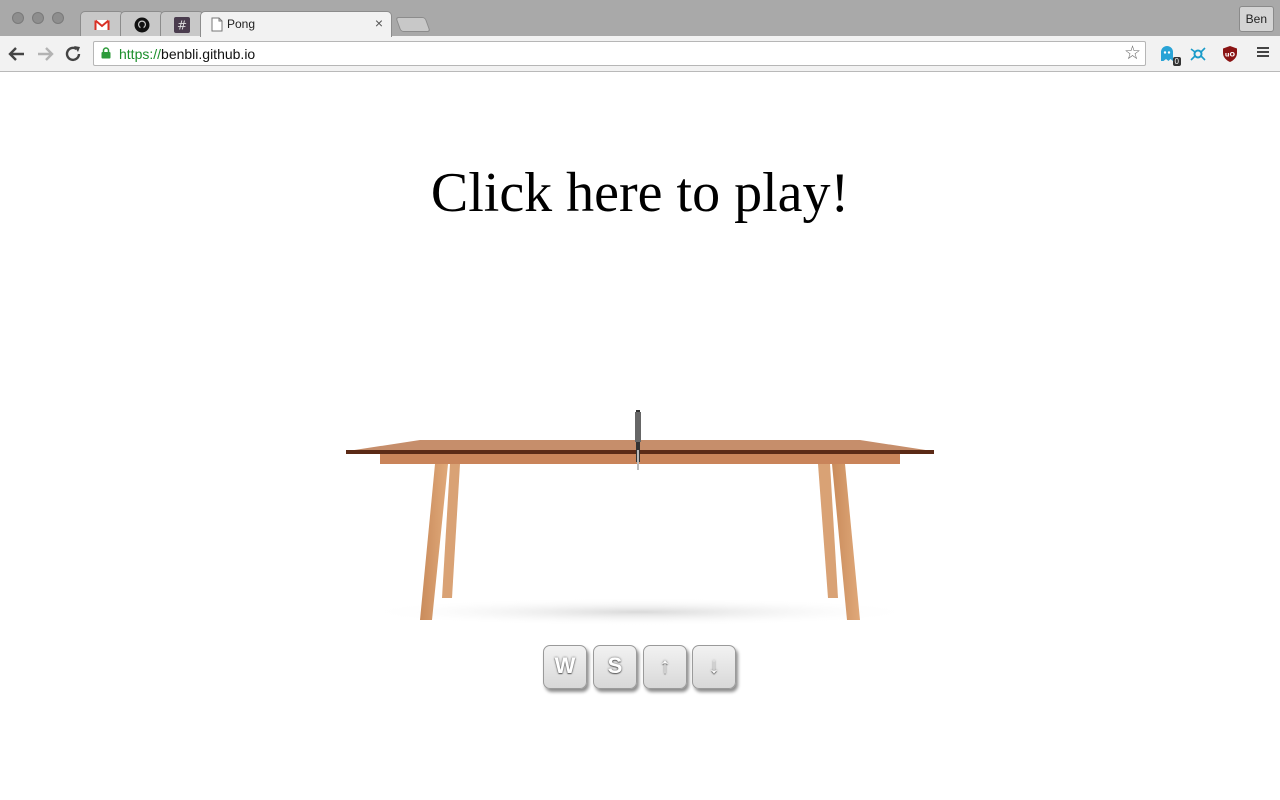 The image size is (1280, 800). I want to click on url-scheme: https://, so click(140, 54).